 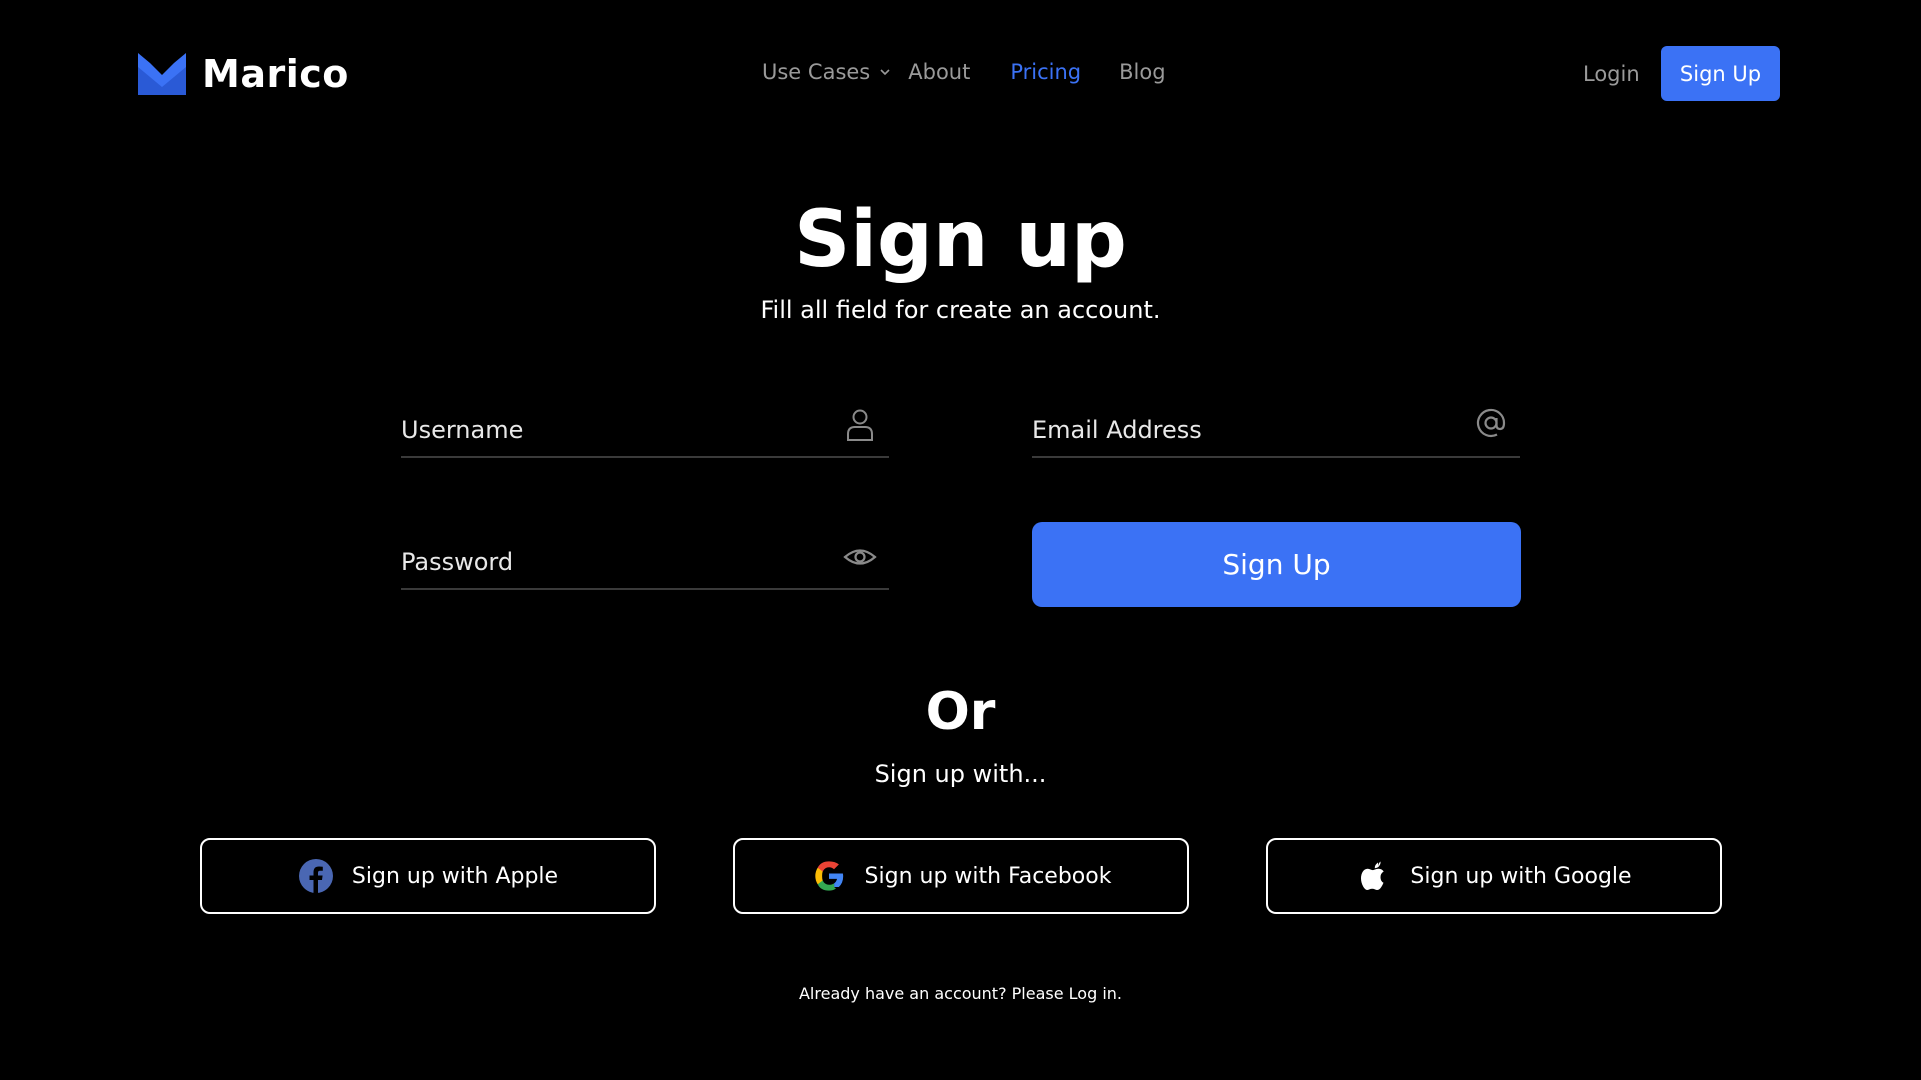 I want to click on signup-google-button: Sign up with Google, so click(x=1494, y=876).